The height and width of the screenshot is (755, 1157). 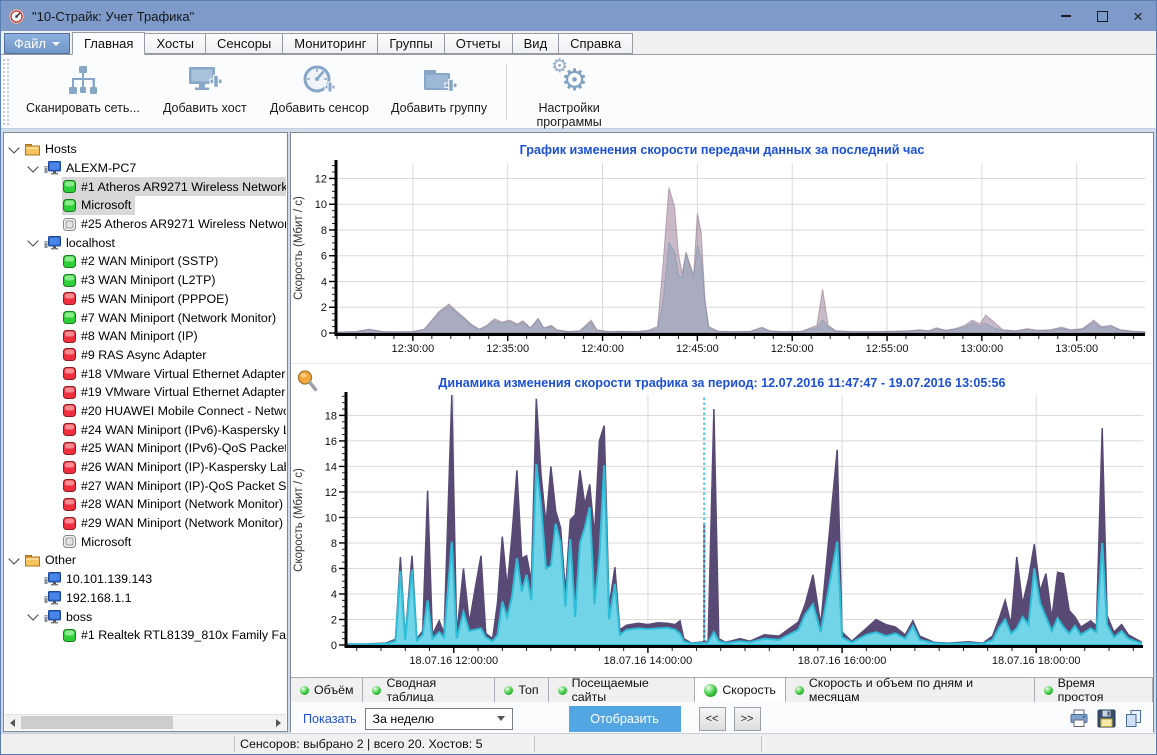 What do you see at coordinates (145, 299) in the screenshot?
I see `tree-item: #5 WAN Miniport (PPPOE)` at bounding box center [145, 299].